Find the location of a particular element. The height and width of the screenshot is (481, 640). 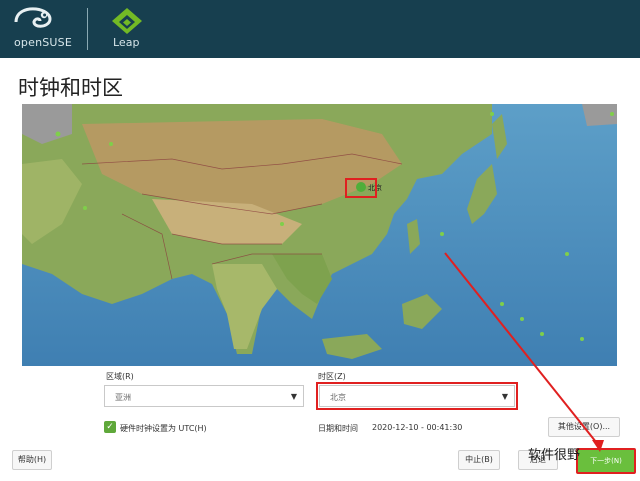

timezone-select-highlight is located at coordinates (417, 396).